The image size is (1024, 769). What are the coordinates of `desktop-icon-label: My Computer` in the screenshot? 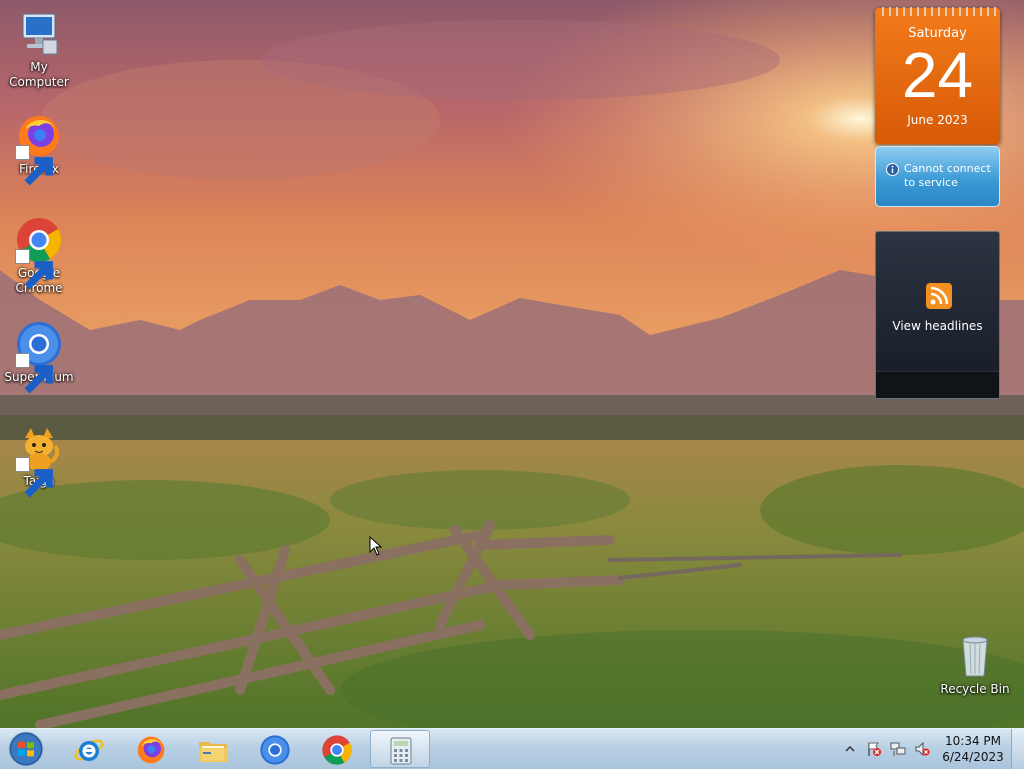 It's located at (39, 74).